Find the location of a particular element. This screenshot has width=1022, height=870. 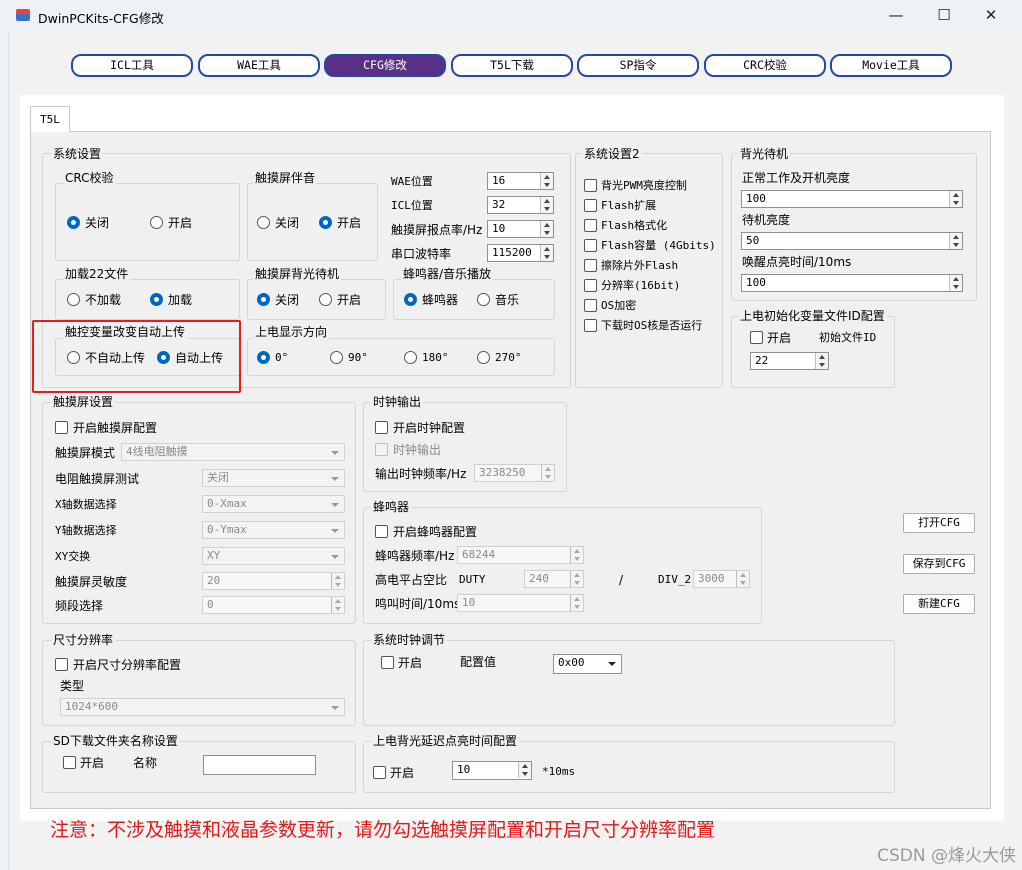

backlight-wake-spinbox: 100 is located at coordinates (852, 283).